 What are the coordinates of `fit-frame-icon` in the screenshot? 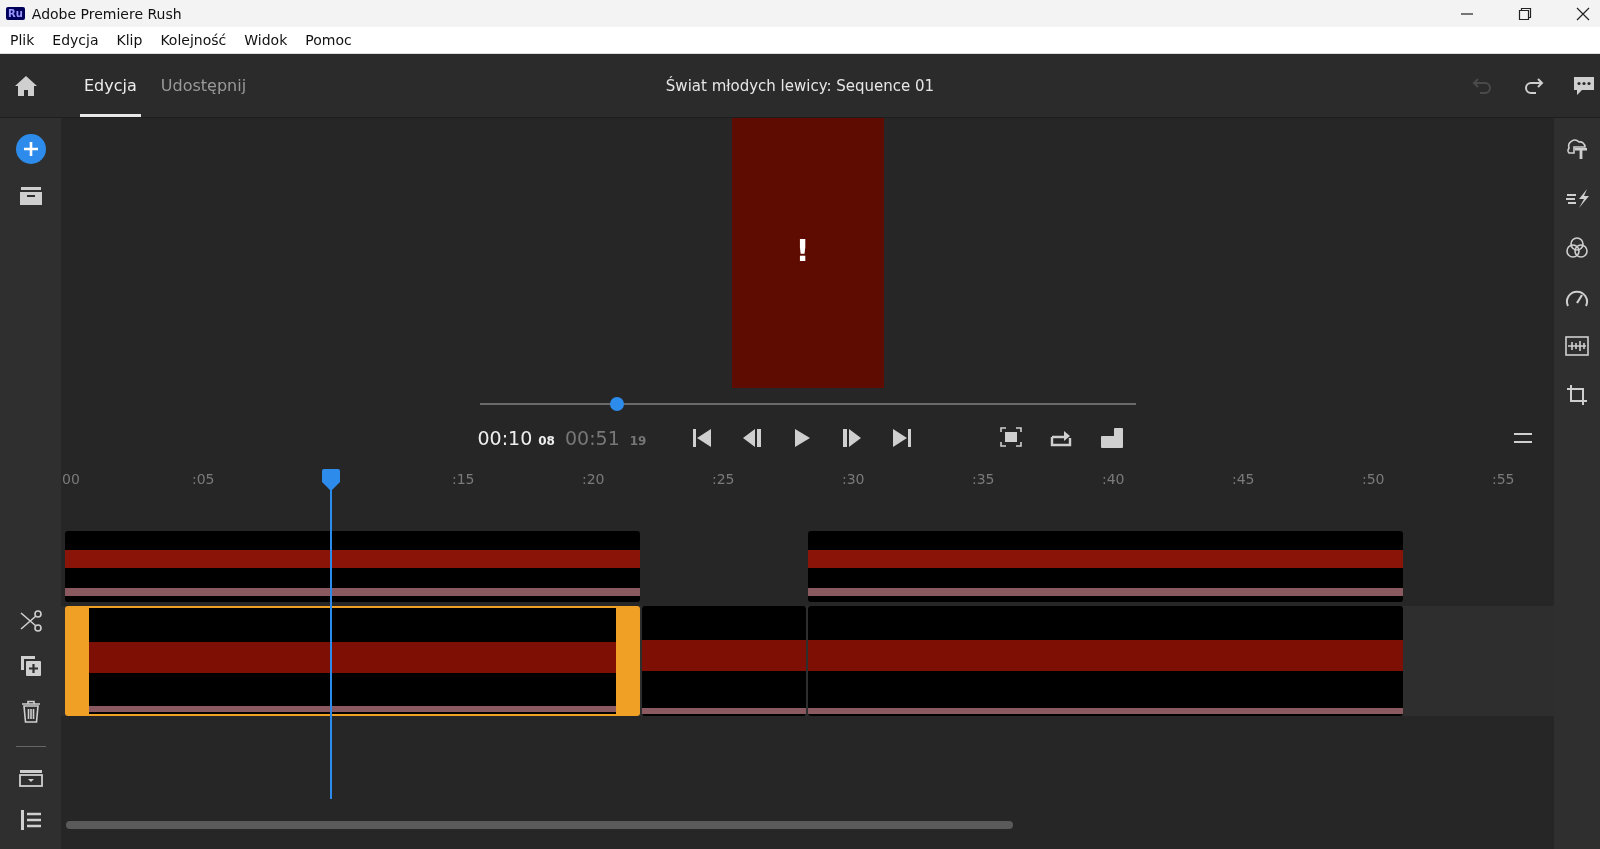 It's located at (1010, 437).